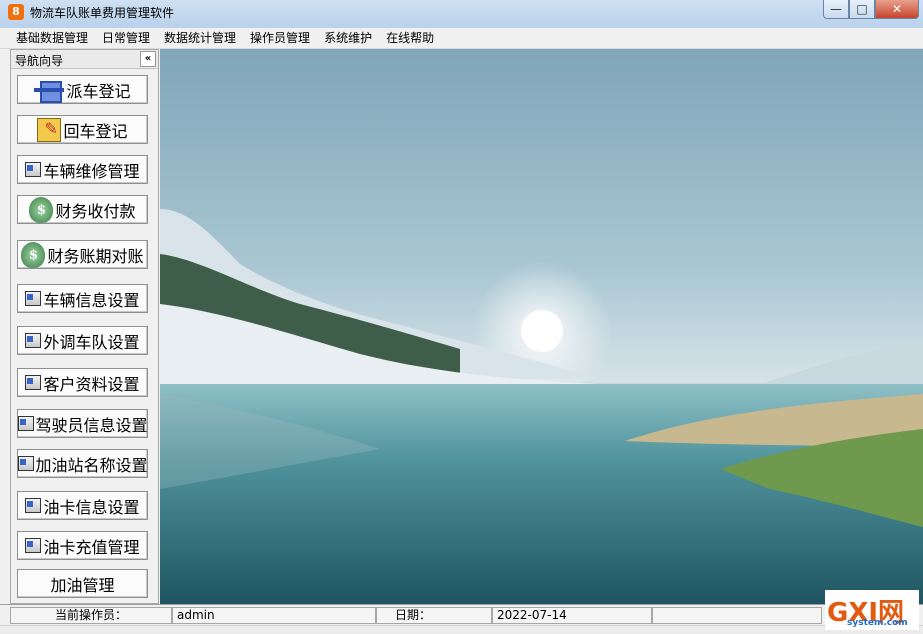  I want to click on maximize-button: □, so click(862, 9).